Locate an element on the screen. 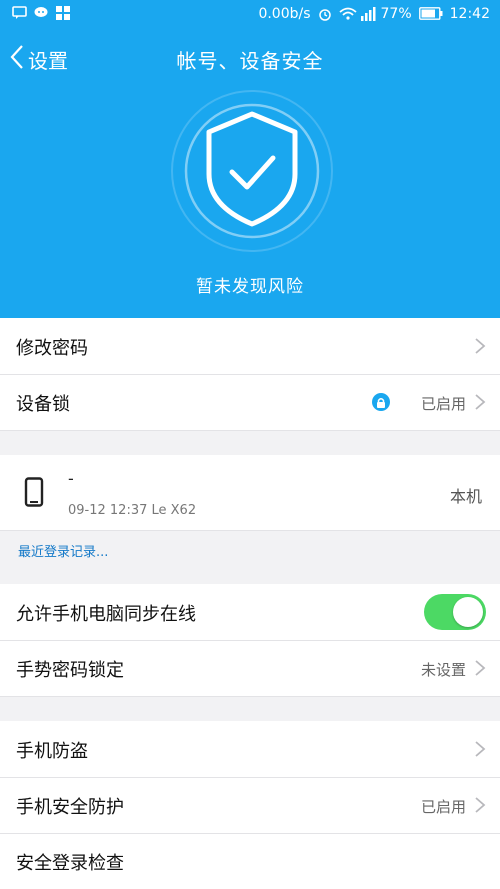  page-title: 帐号、设备安全 is located at coordinates (250, 61).